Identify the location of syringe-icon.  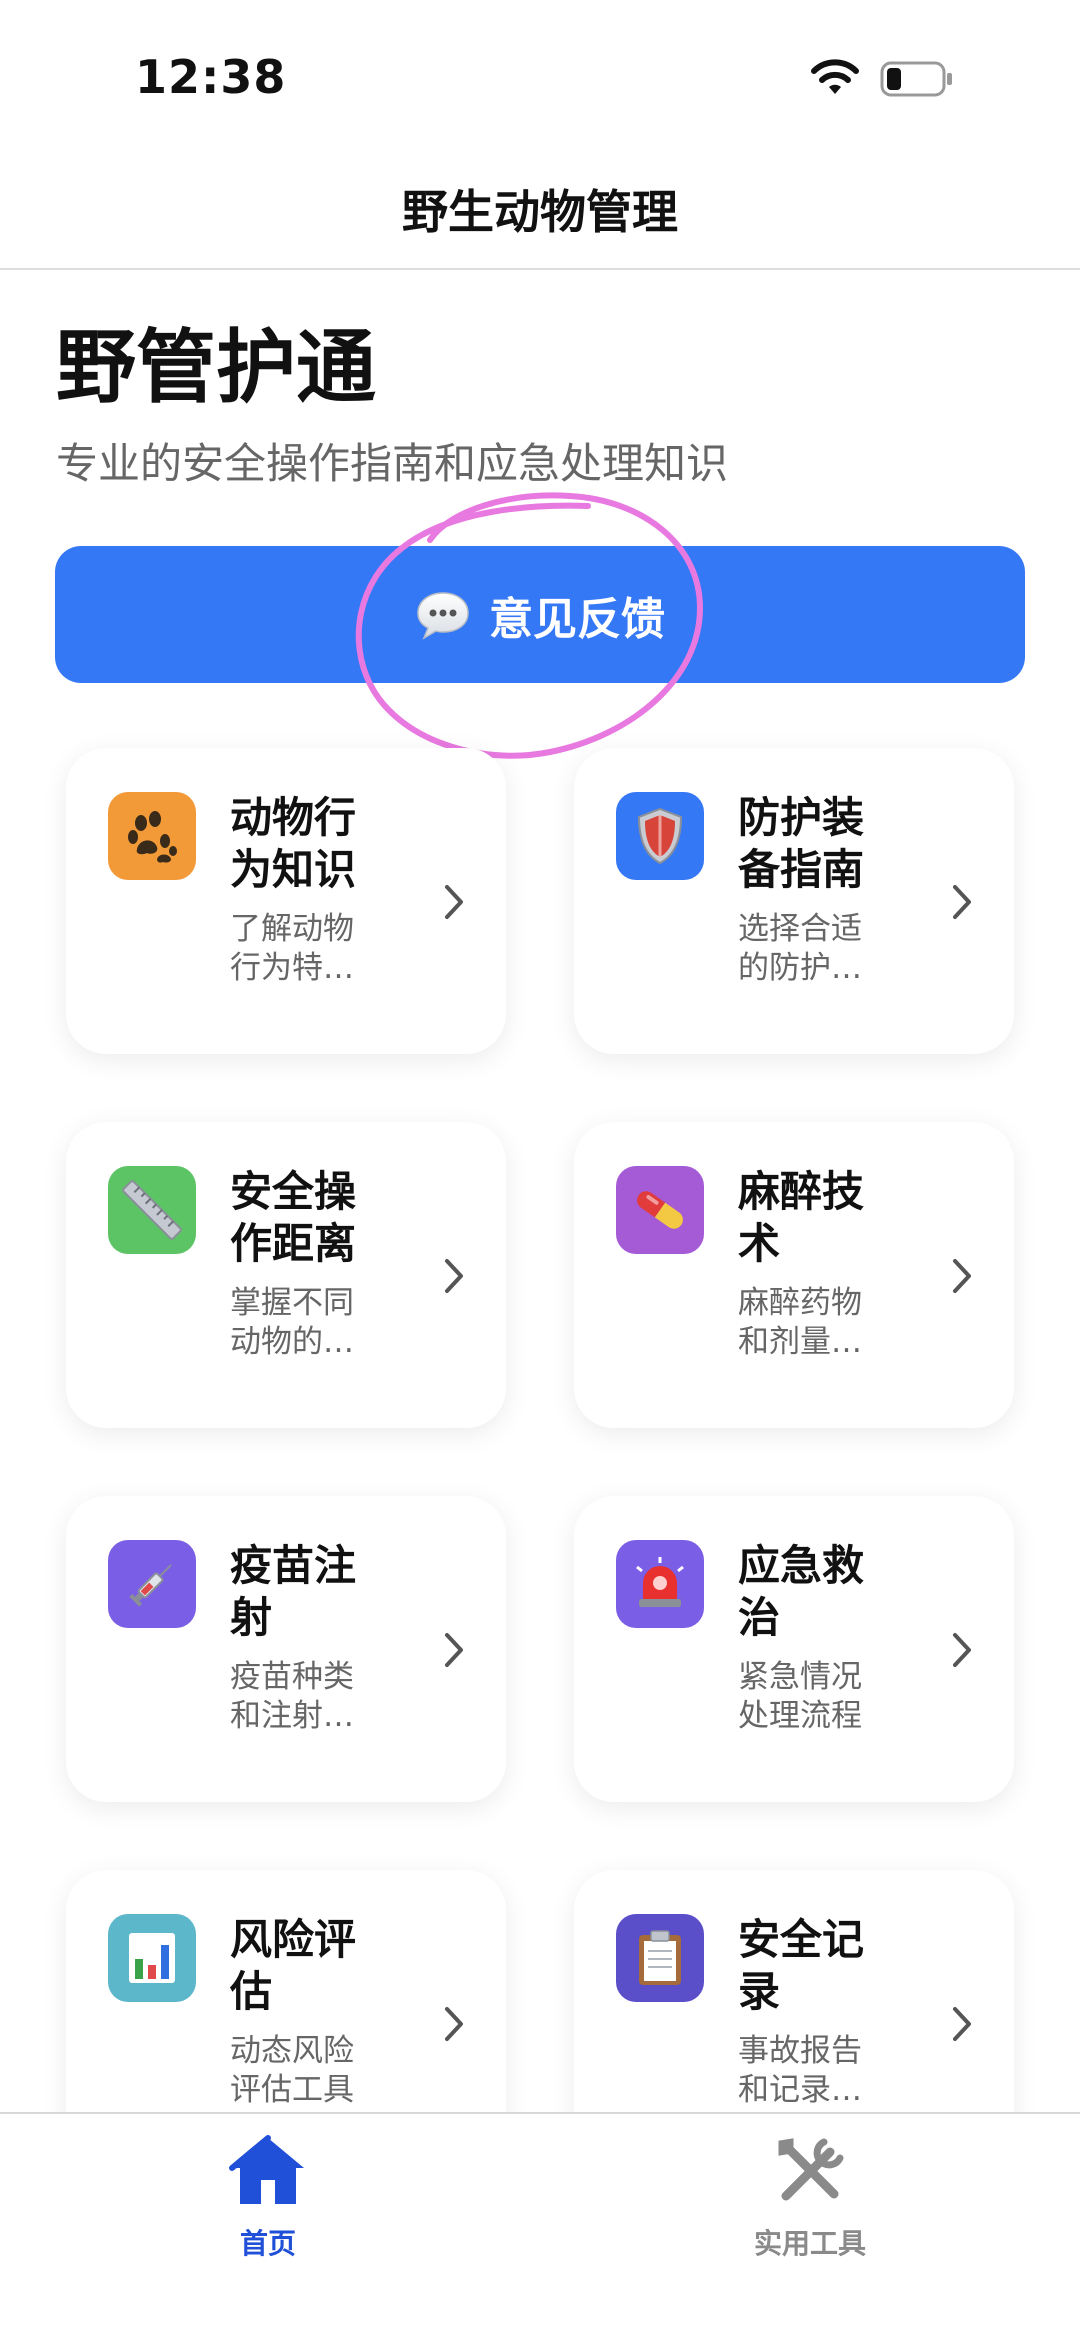
(150, 1585).